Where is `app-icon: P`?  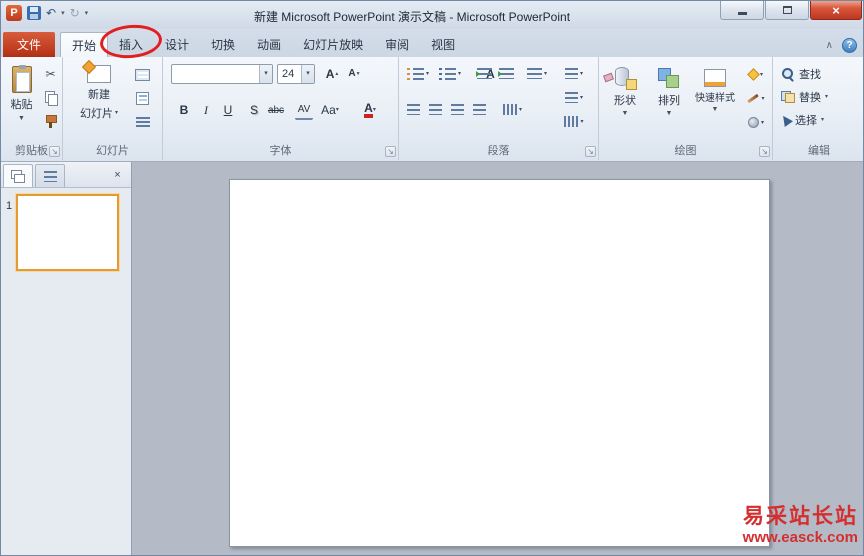
app-icon: P is located at coordinates (14, 13).